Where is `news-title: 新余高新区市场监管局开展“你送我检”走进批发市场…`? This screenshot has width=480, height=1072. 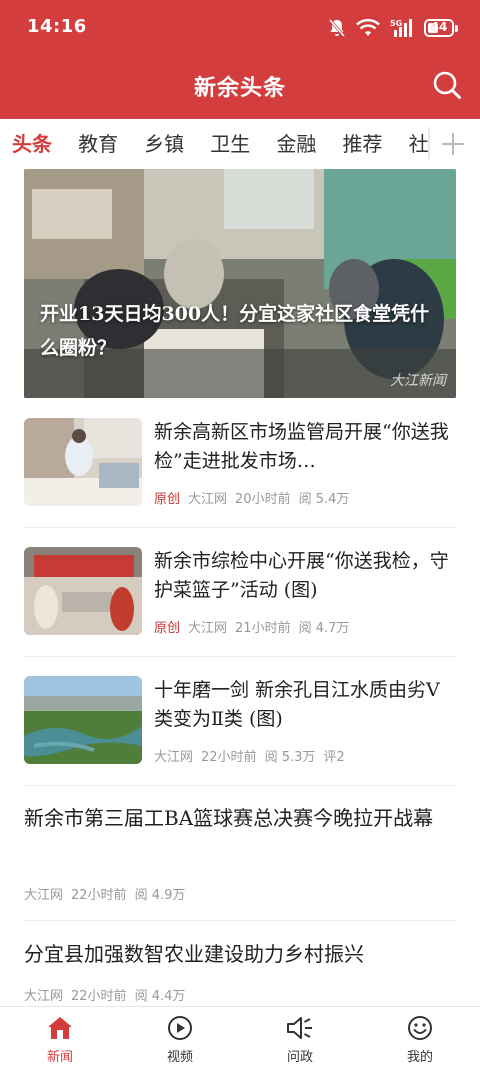 news-title: 新余高新区市场监管局开展“你送我检”走进批发市场… is located at coordinates (301, 446).